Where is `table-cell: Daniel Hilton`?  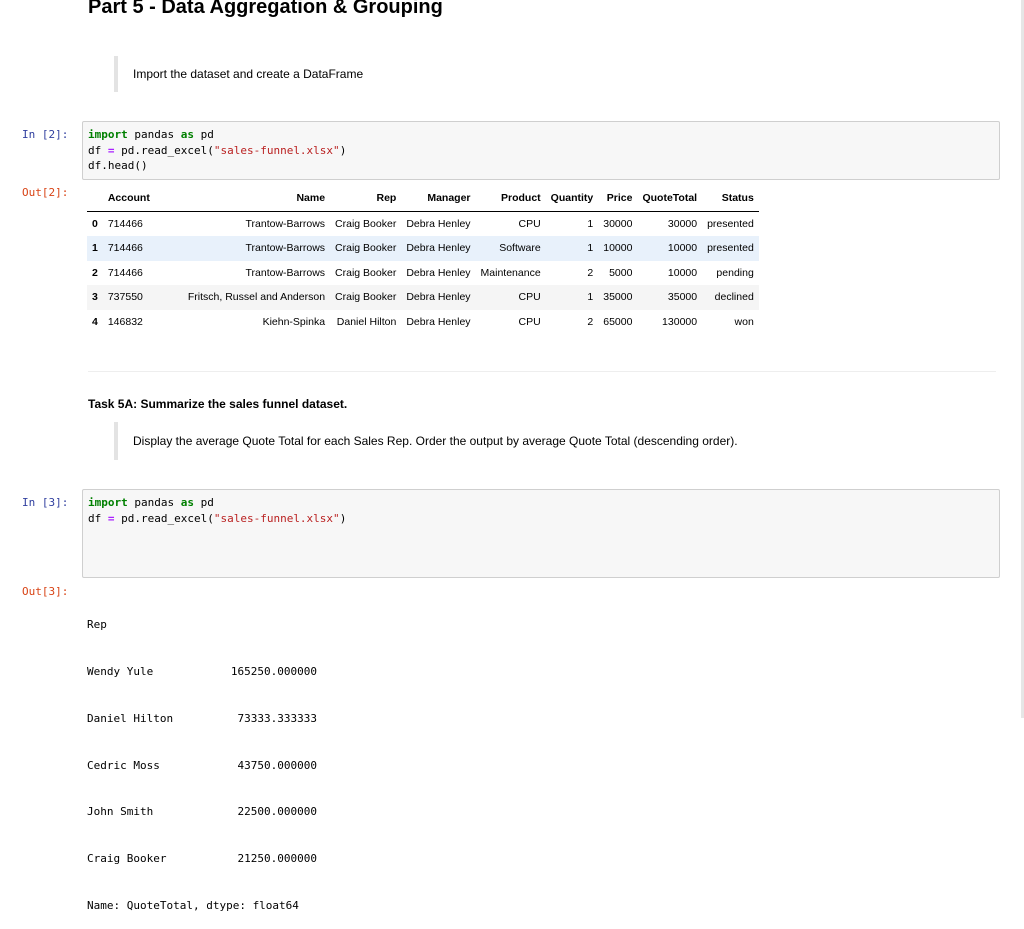
table-cell: Daniel Hilton is located at coordinates (366, 321).